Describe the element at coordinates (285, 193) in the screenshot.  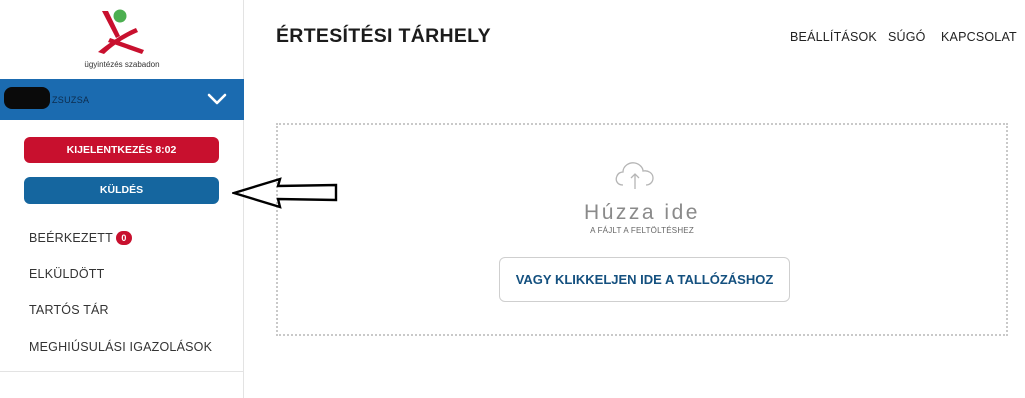
I see `annotation-arrow-icon` at that location.